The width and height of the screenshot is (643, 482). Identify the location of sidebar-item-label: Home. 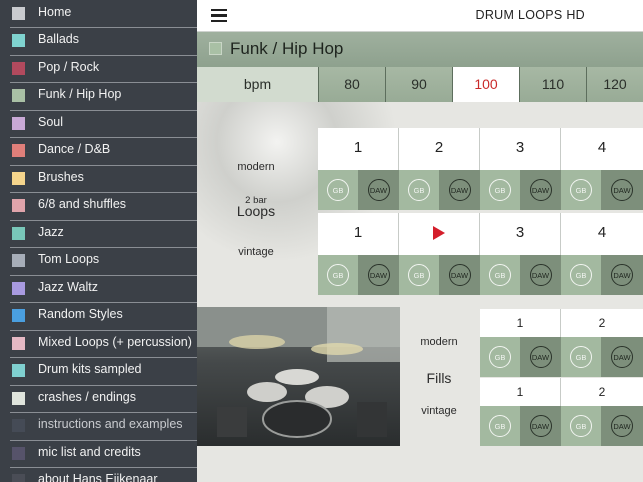
(55, 12).